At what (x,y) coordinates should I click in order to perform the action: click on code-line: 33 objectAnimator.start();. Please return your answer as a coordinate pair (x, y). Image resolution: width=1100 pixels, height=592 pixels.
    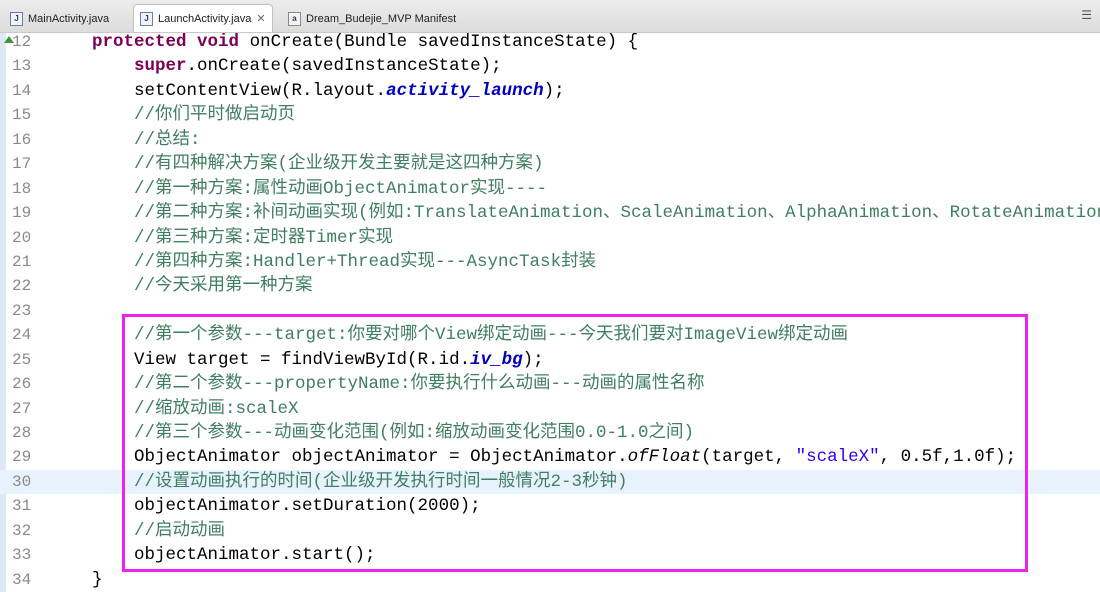
    Looking at the image, I should click on (550, 555).